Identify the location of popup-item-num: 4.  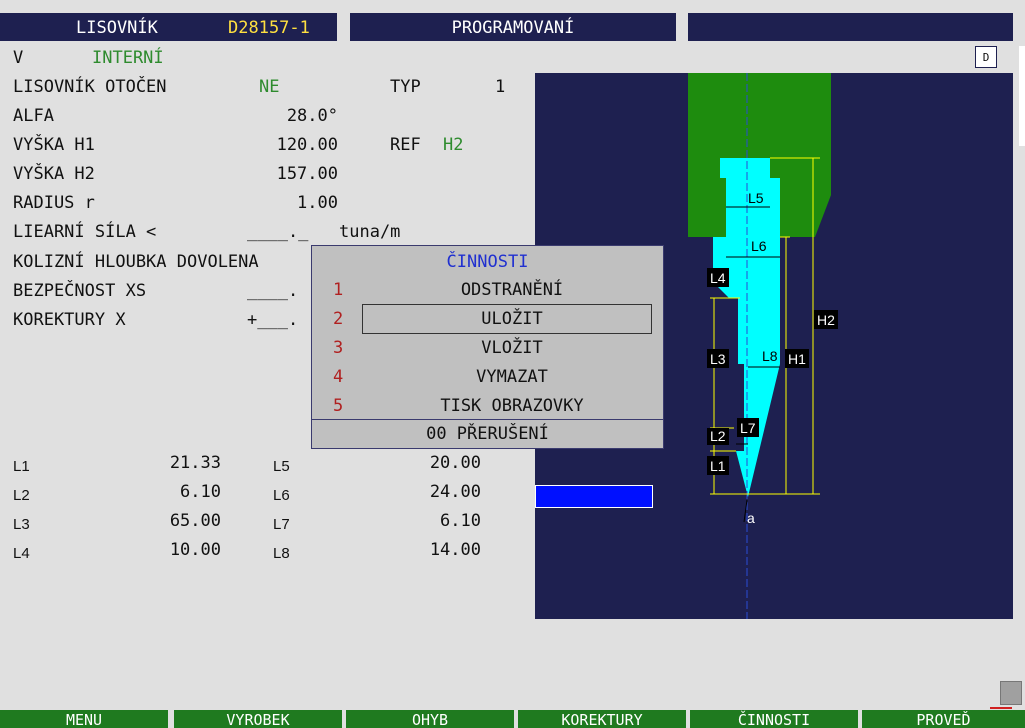
(338, 377).